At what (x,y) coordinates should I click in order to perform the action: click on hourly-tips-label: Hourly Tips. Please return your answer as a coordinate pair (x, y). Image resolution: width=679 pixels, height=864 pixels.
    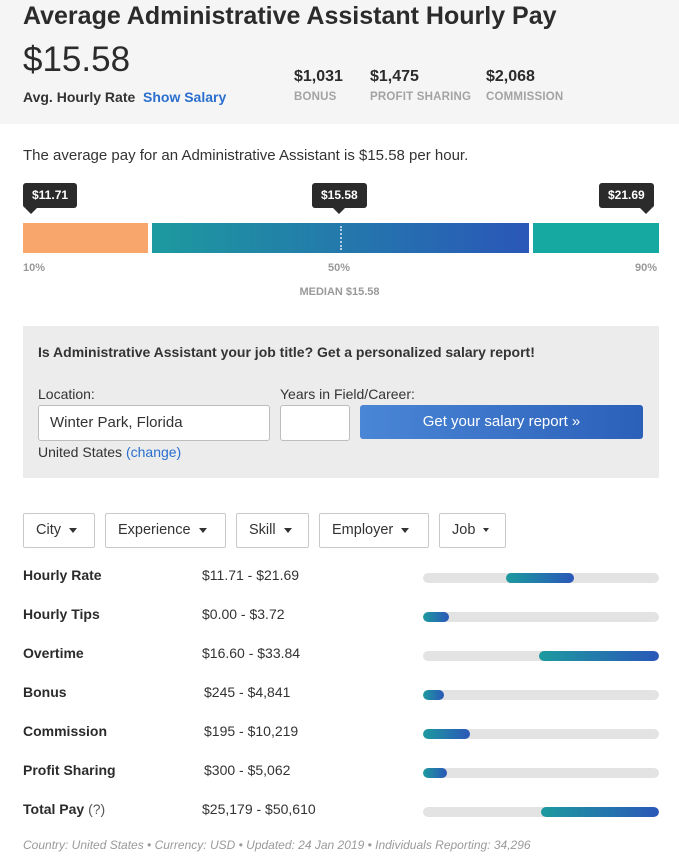
    Looking at the image, I should click on (61, 614).